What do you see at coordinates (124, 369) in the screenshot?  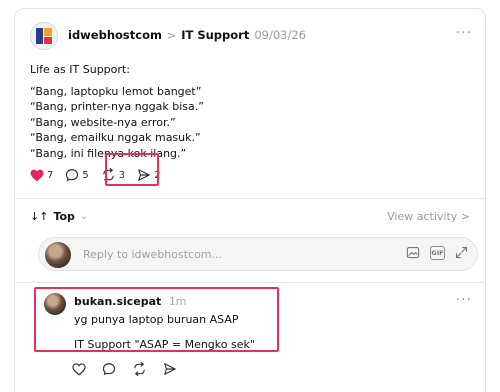 I see `comment-actions` at bounding box center [124, 369].